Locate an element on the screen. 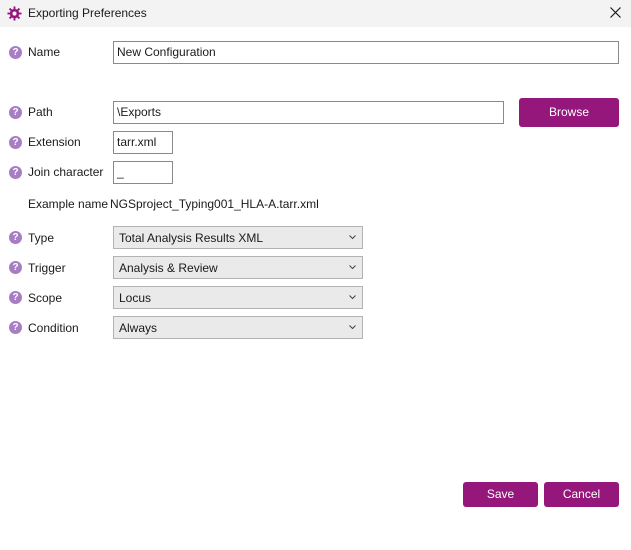  extension-label: Extension is located at coordinates (54, 142).